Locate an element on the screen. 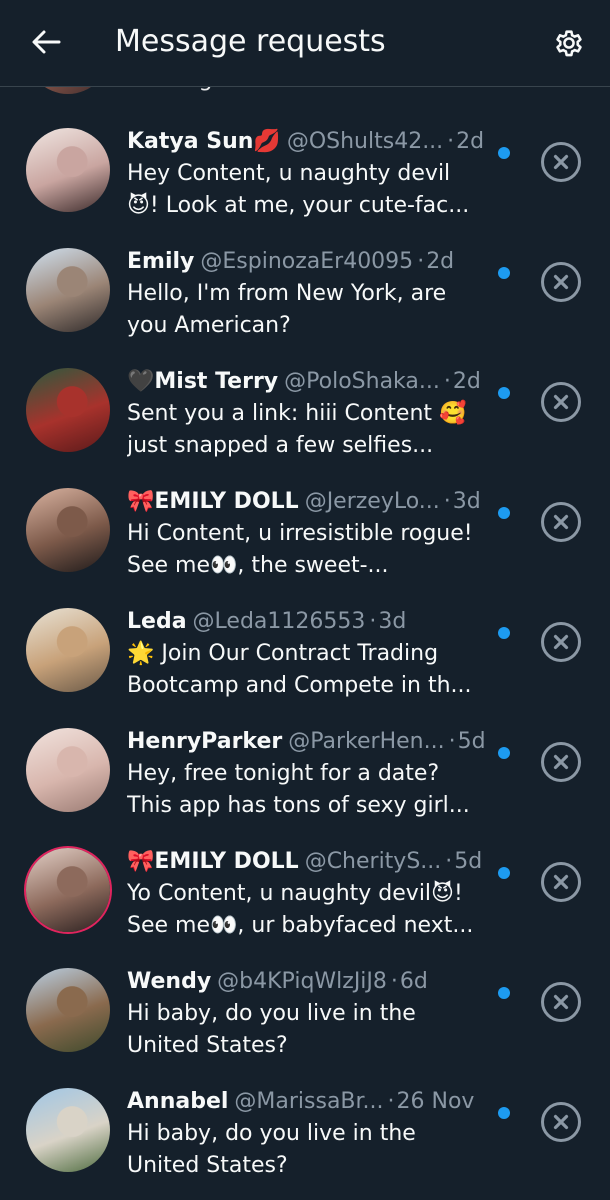 The image size is (610, 1200). sender-name: Emily is located at coordinates (161, 261).